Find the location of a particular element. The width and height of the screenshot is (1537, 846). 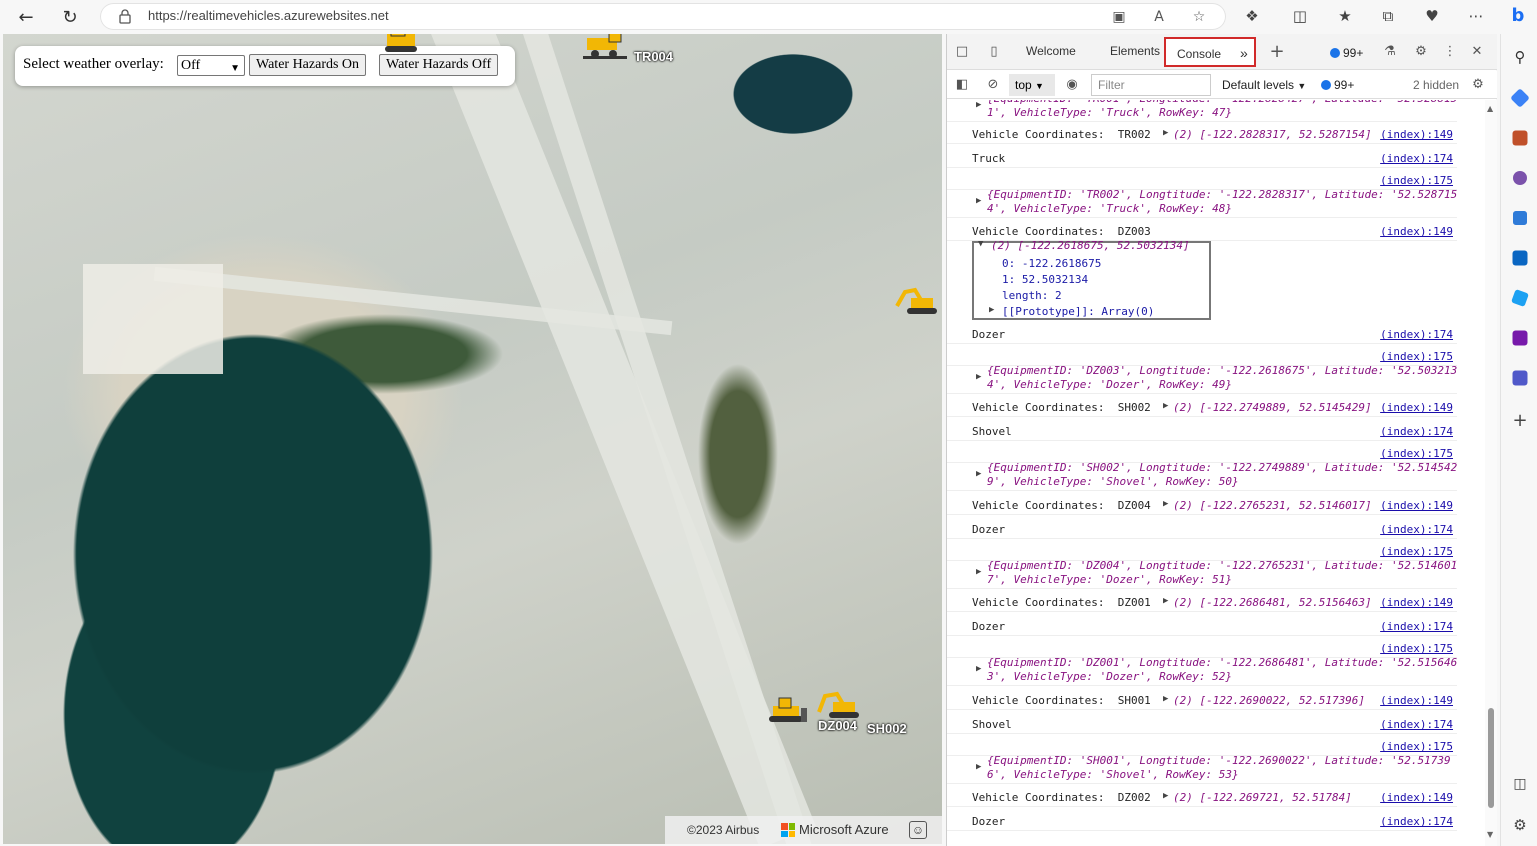

collections-icon: ⧉ is located at coordinates (1388, 16).